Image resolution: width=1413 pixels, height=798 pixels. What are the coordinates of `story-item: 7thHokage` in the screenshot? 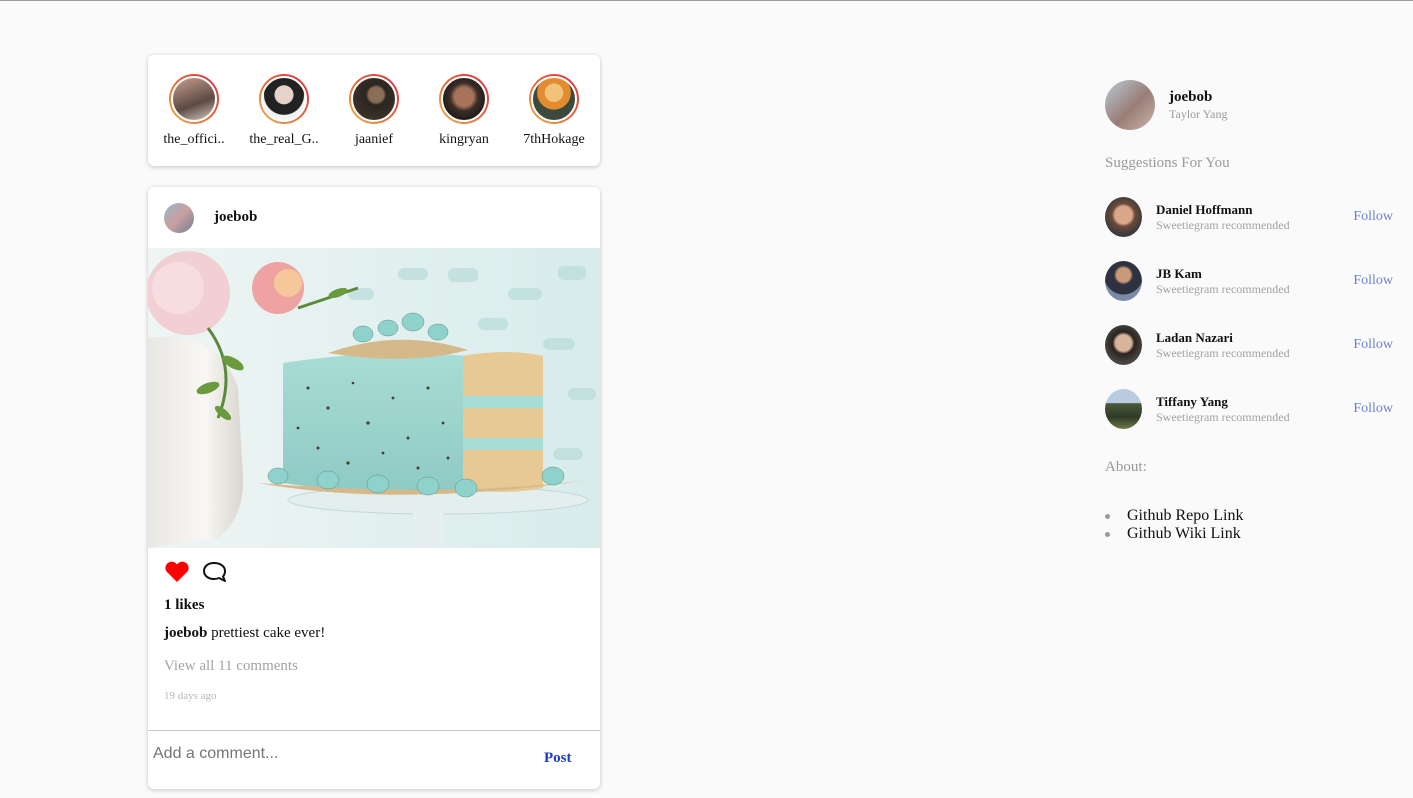 It's located at (554, 111).